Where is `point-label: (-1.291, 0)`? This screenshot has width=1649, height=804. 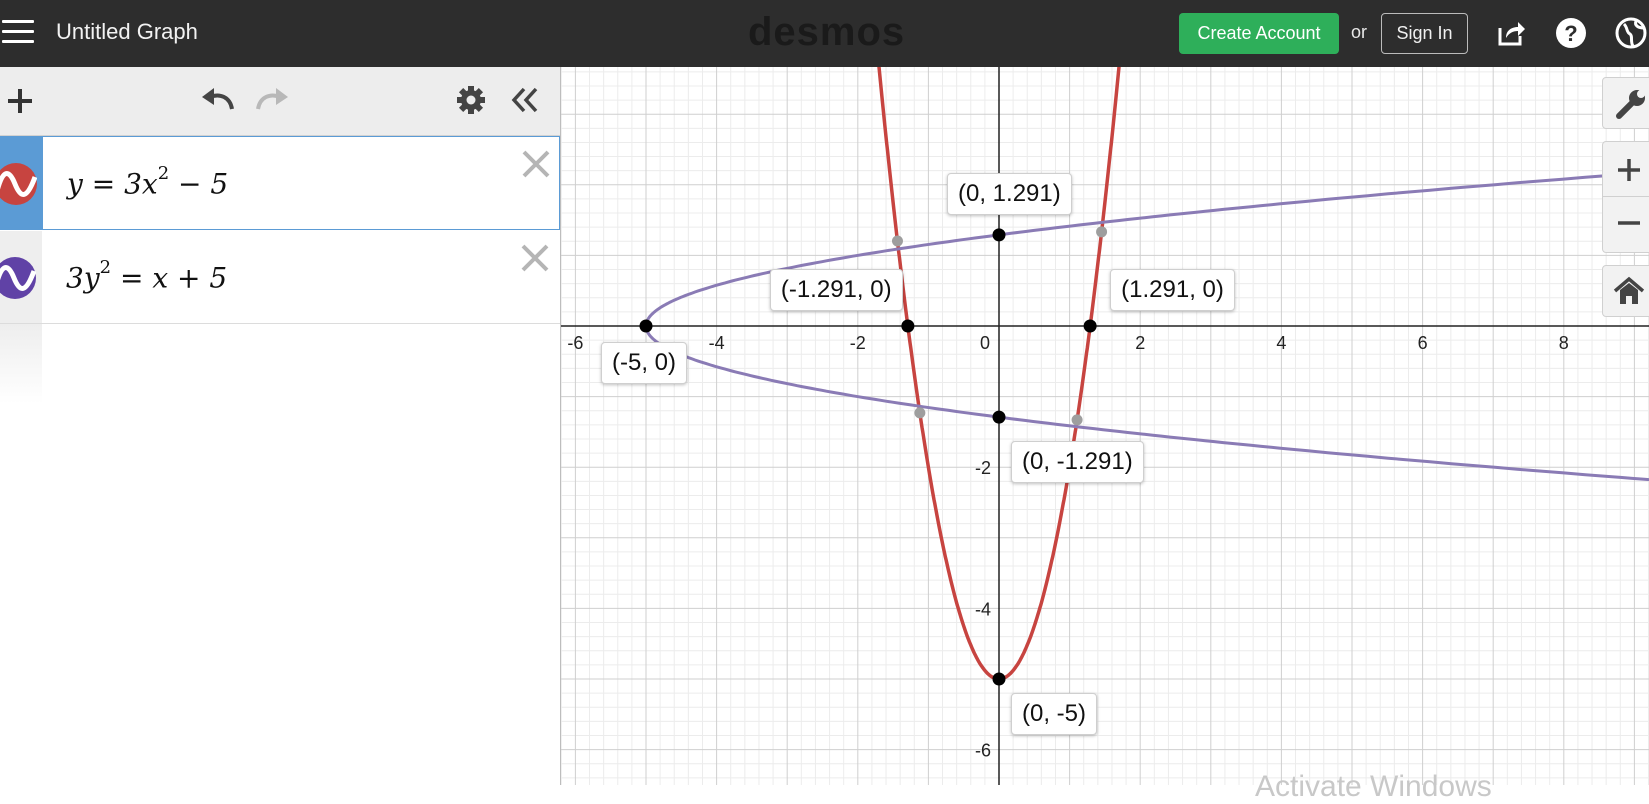 point-label: (-1.291, 0) is located at coordinates (836, 290).